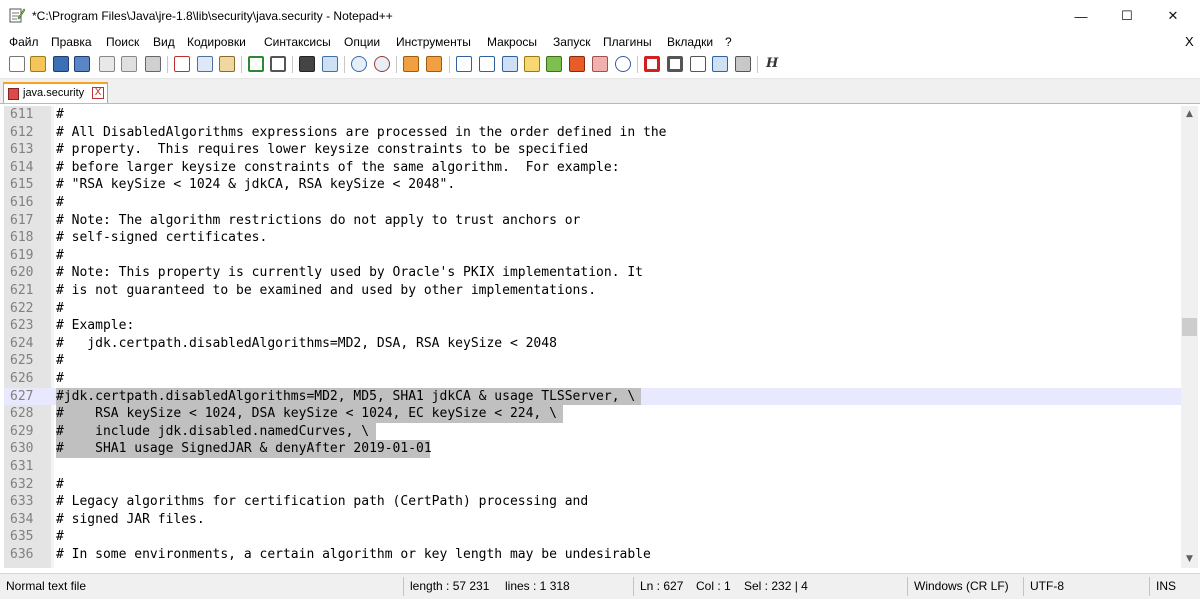 This screenshot has width=1200, height=599. What do you see at coordinates (1173, 16) in the screenshot?
I see `close-window-button: ✕` at bounding box center [1173, 16].